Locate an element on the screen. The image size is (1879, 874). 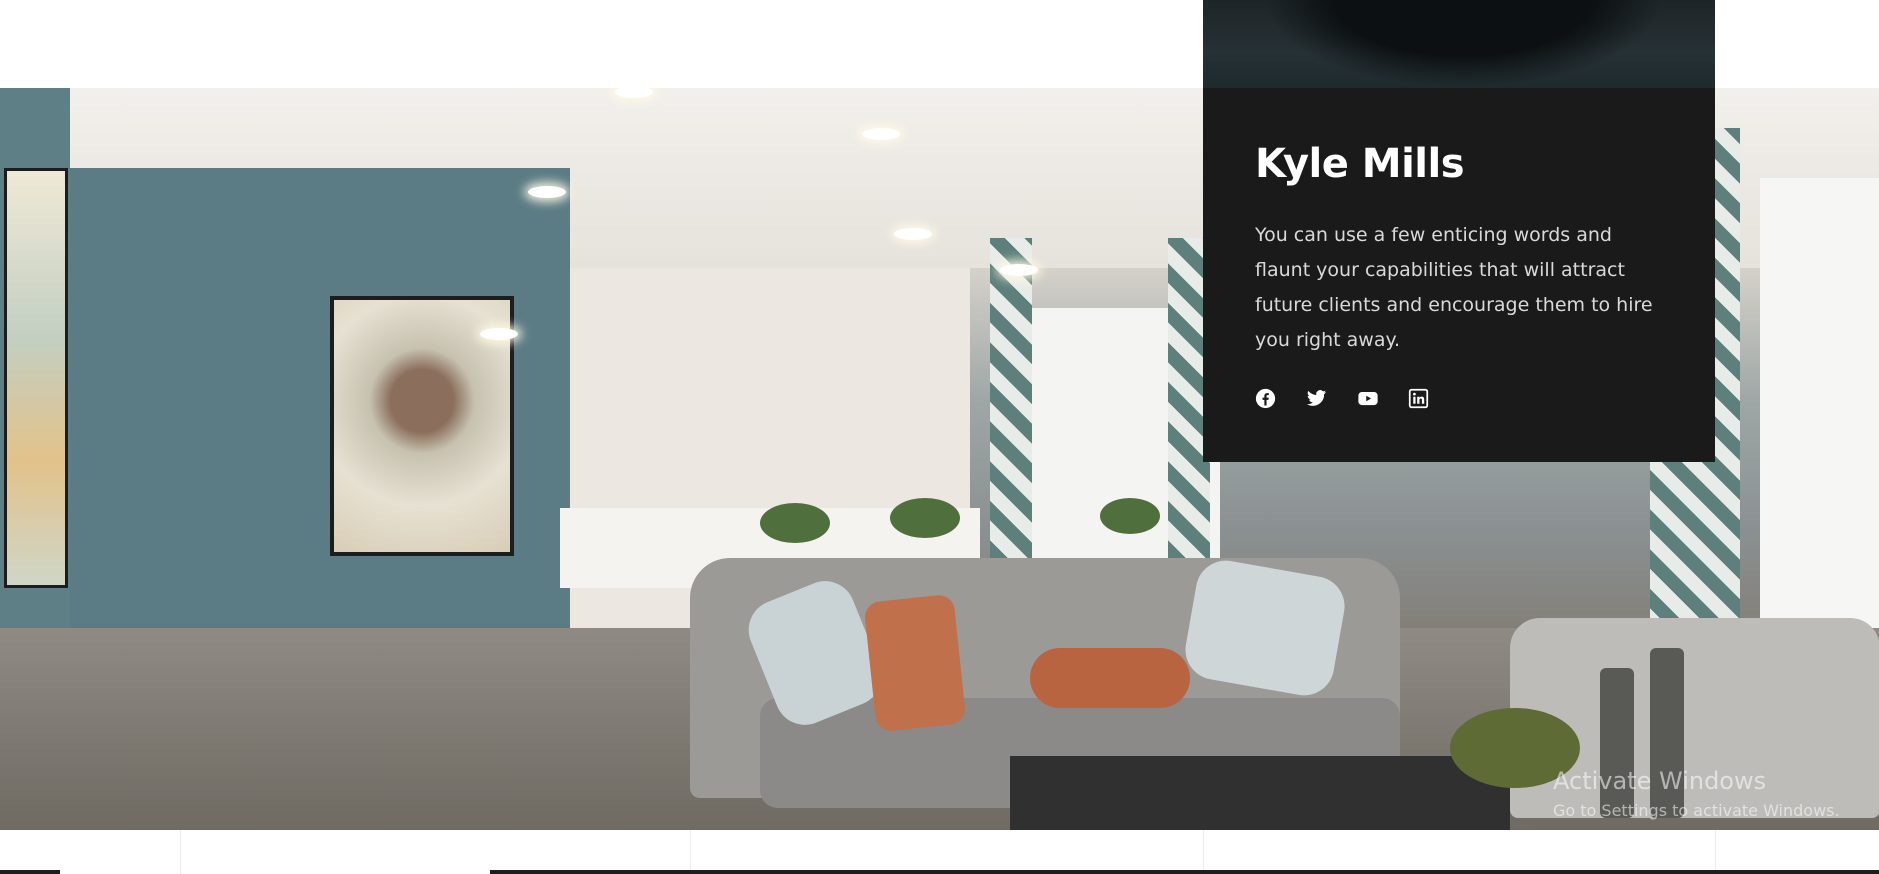
bottom-section is located at coordinates (939, 852).